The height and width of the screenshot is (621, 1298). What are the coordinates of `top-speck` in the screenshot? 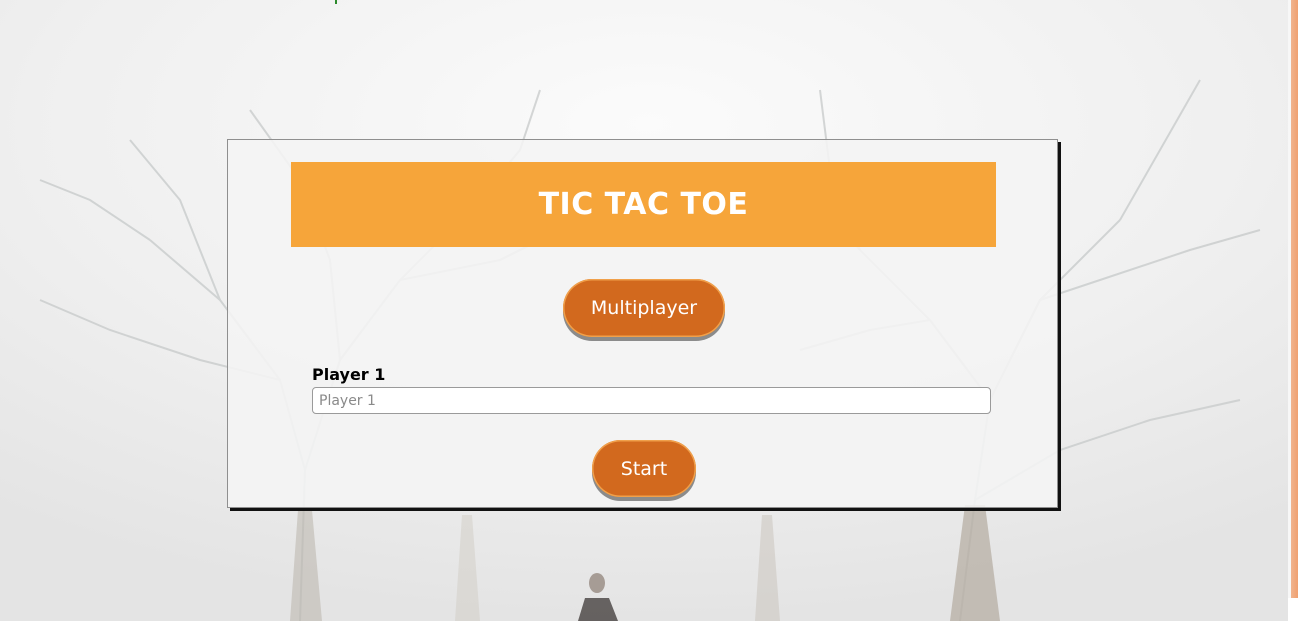 It's located at (336, 2).